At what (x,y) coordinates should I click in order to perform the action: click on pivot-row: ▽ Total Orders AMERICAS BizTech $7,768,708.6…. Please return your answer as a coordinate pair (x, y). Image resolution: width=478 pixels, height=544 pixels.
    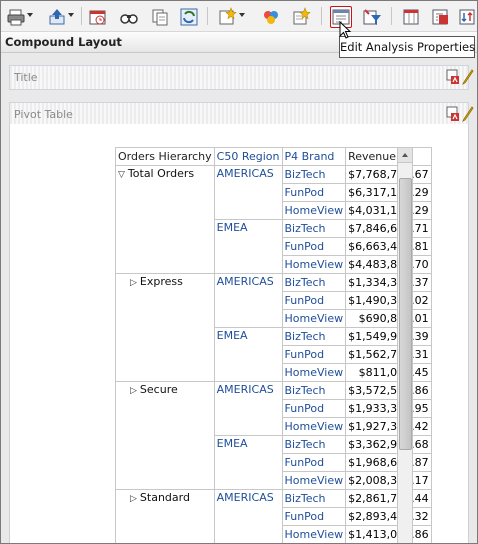
    Looking at the image, I should click on (273, 219).